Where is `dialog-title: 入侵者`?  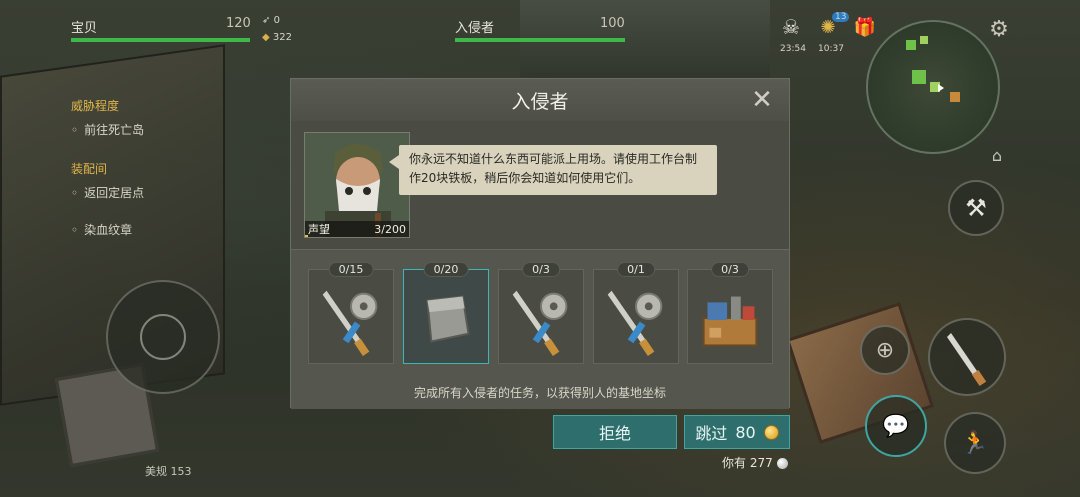
dialog-title: 入侵者 is located at coordinates (540, 101).